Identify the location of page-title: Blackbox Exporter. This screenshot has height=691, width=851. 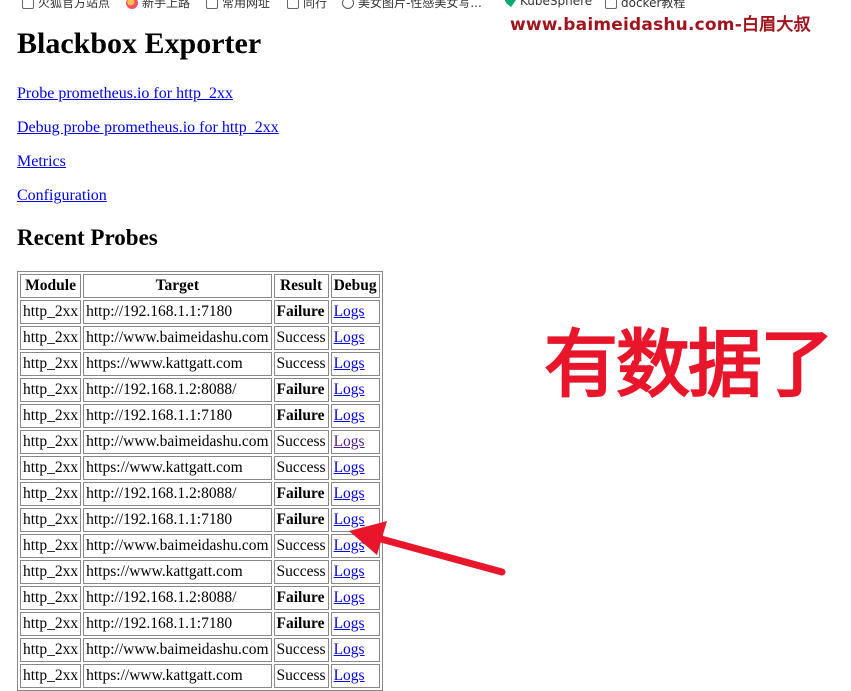
(139, 43).